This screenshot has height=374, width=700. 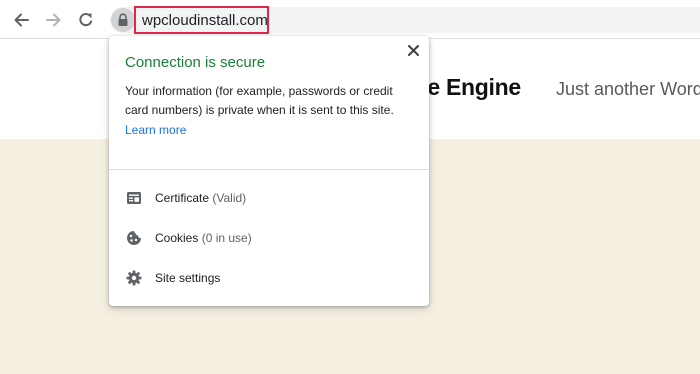 I want to click on arrow-right-icon, so click(x=53, y=20).